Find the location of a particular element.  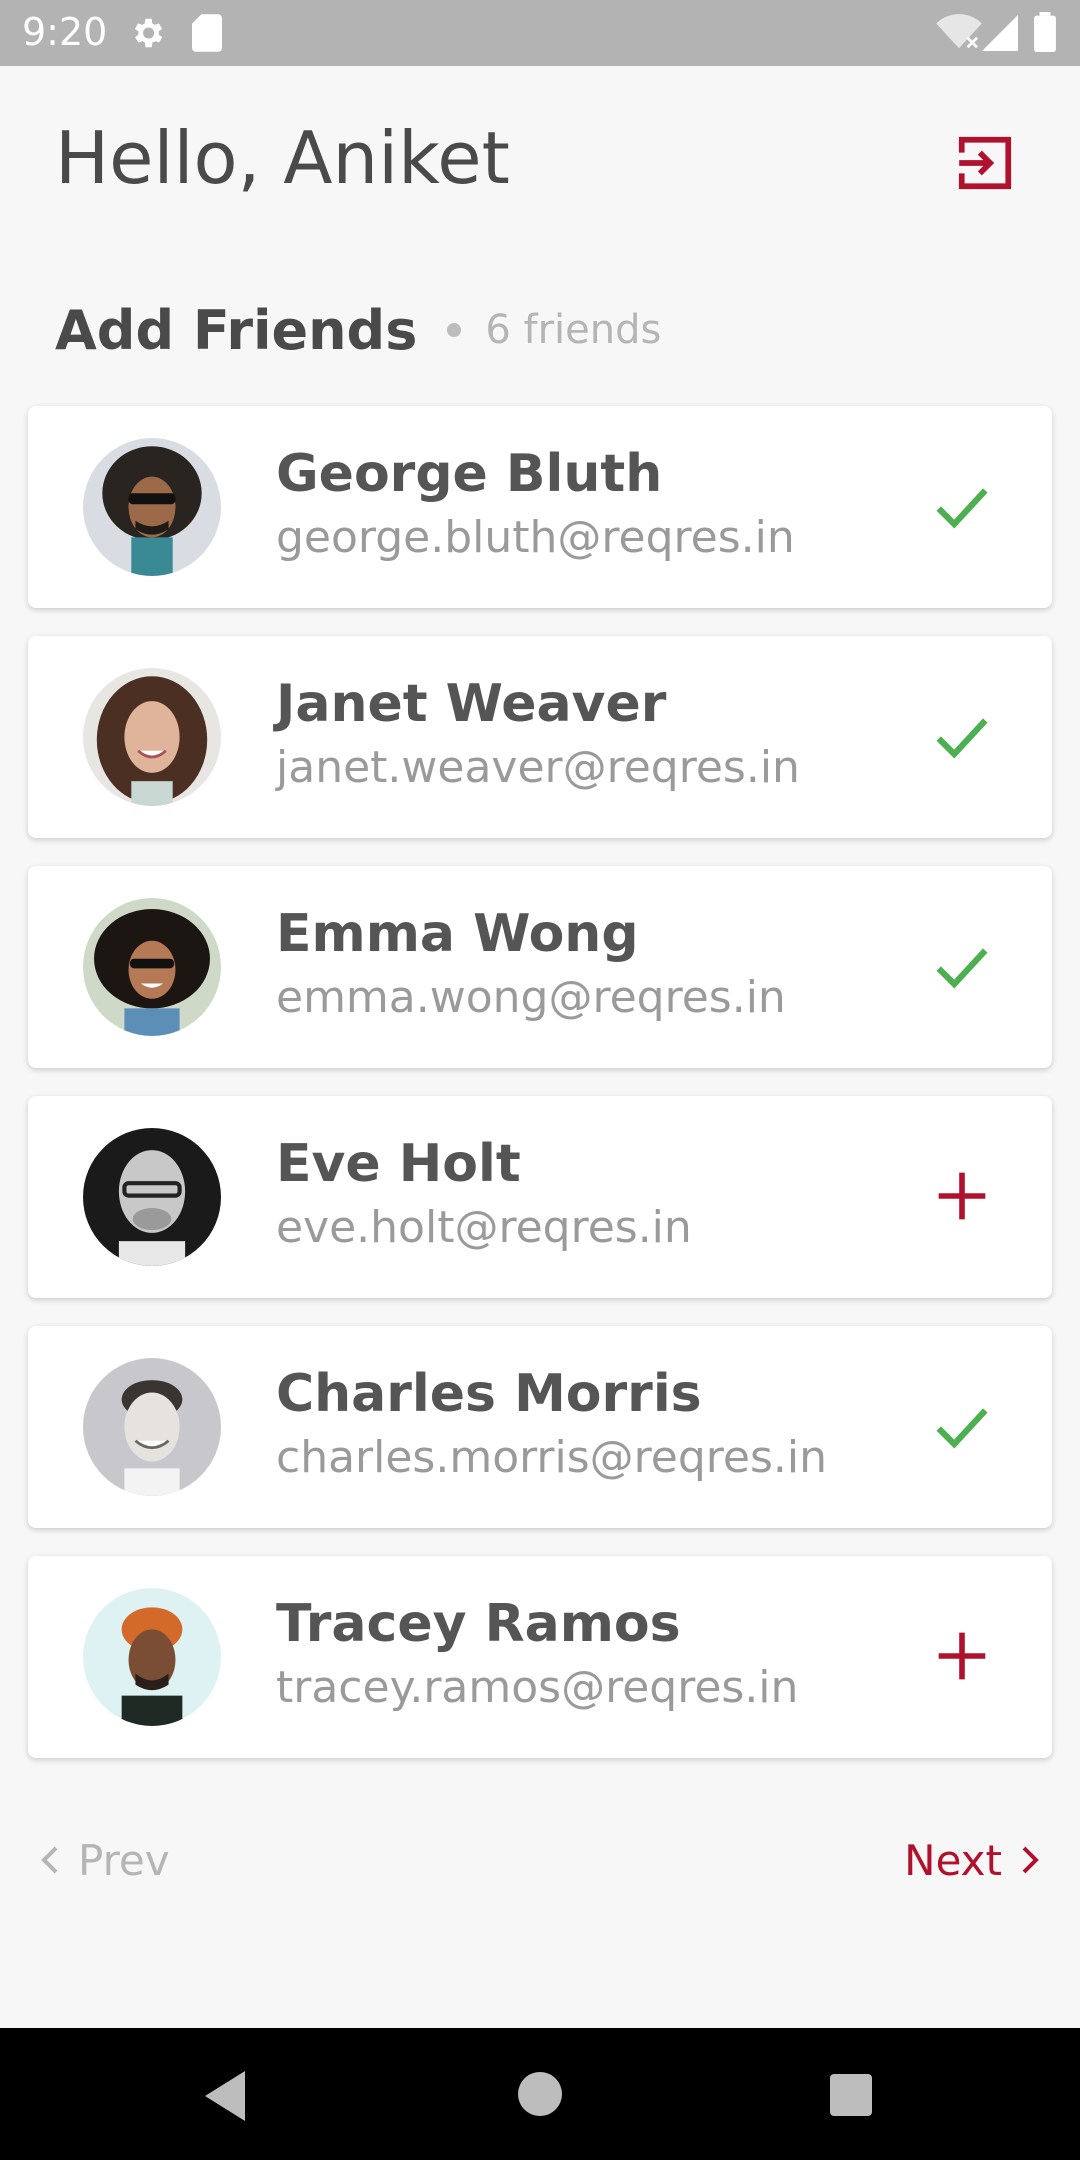

logout-icon is located at coordinates (985, 163).